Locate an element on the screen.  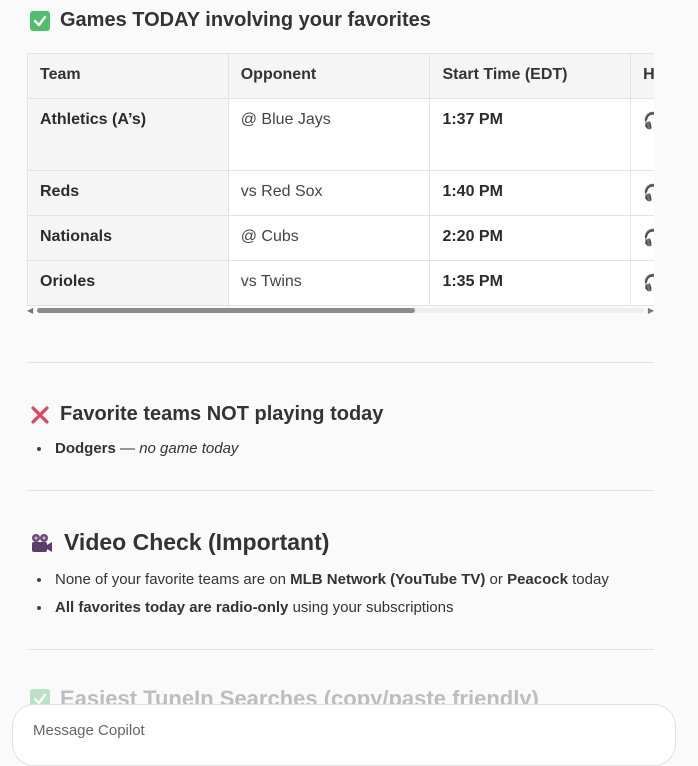
scroll-left-arrow-icon: ◀ is located at coordinates (30, 310).